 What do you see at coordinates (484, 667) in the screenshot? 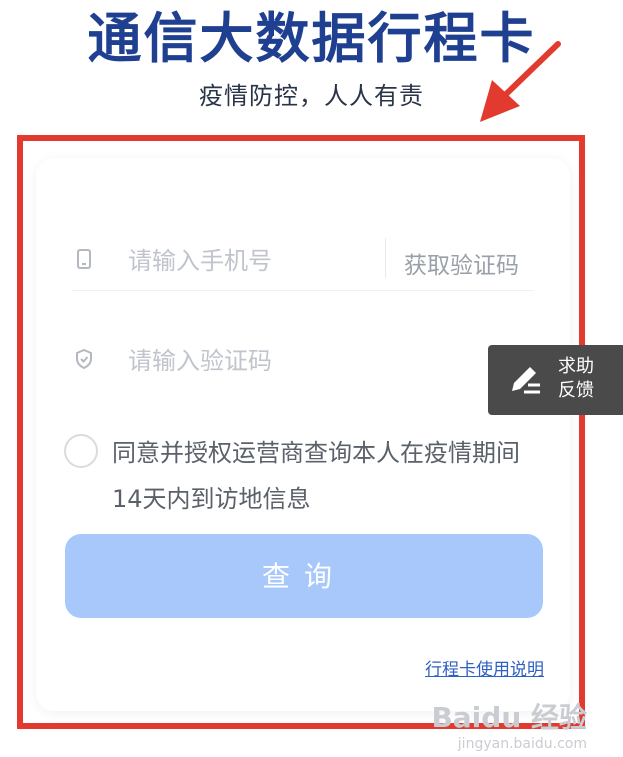
I see `help-link: 行程卡使用说明` at bounding box center [484, 667].